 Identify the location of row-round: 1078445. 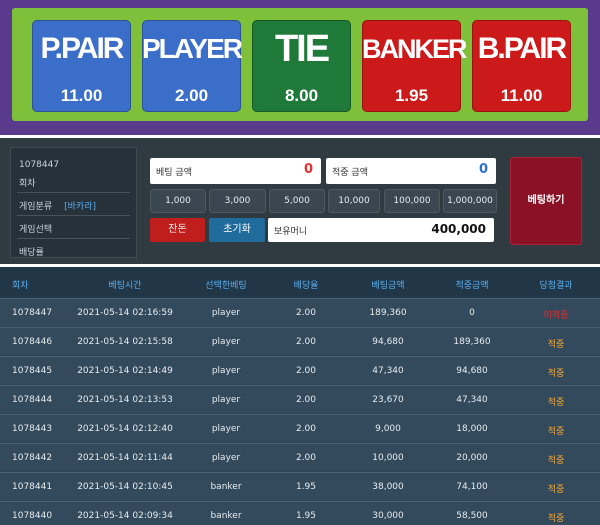
(32, 371).